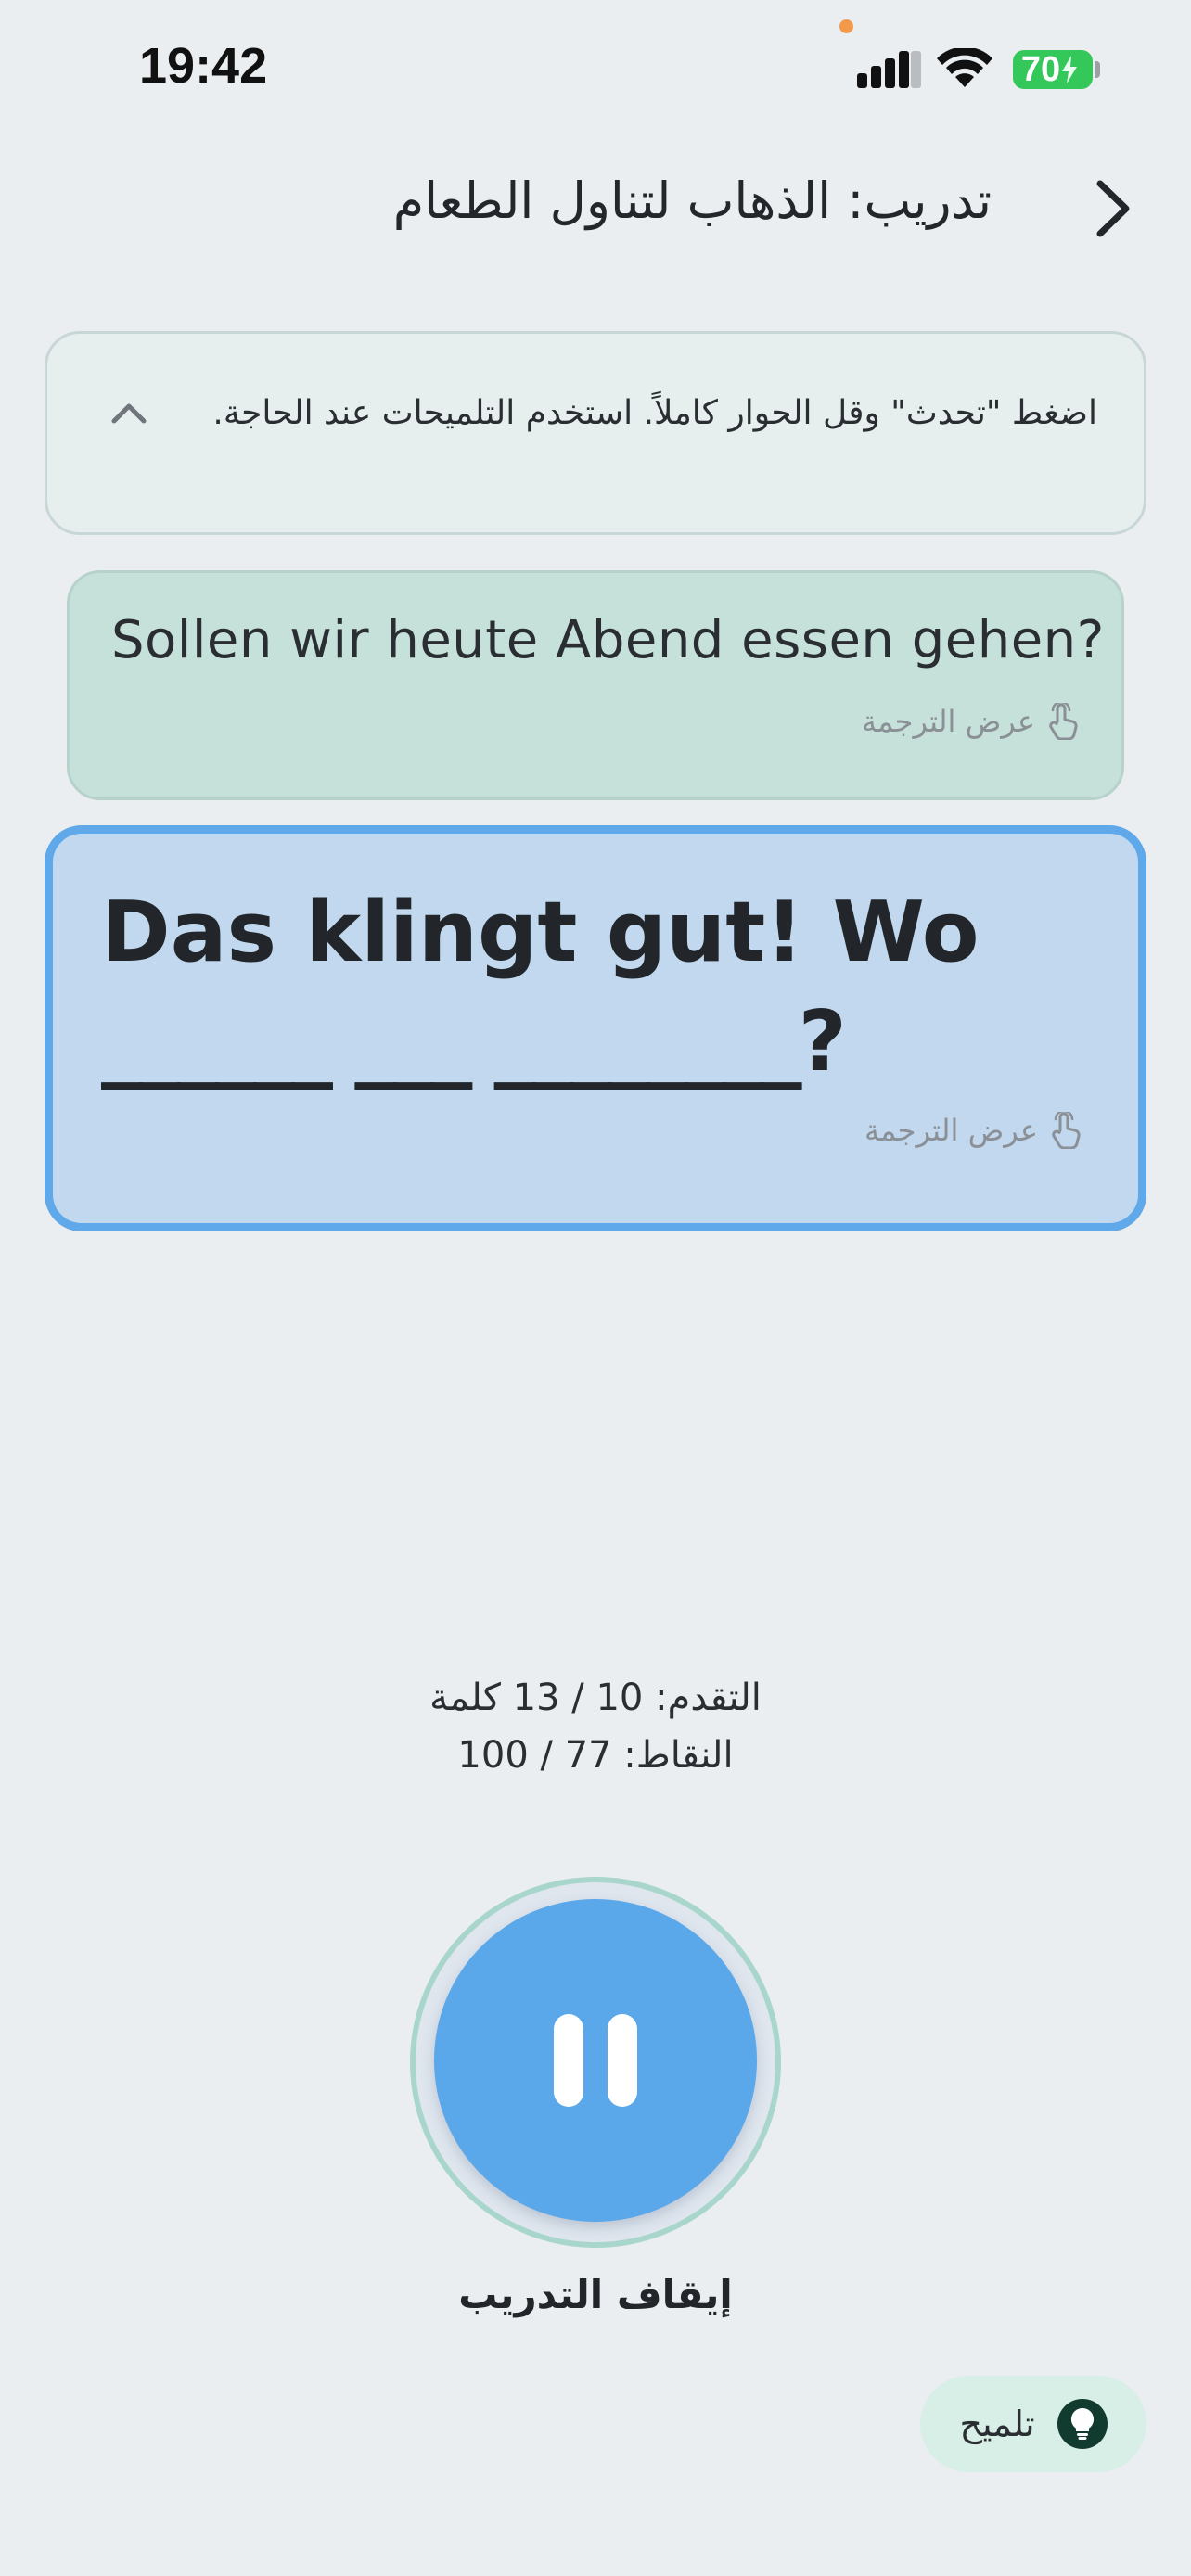 Image resolution: width=1191 pixels, height=2576 pixels. What do you see at coordinates (948, 722) in the screenshot?
I see `partner-translation-label: عرض الترجمة` at bounding box center [948, 722].